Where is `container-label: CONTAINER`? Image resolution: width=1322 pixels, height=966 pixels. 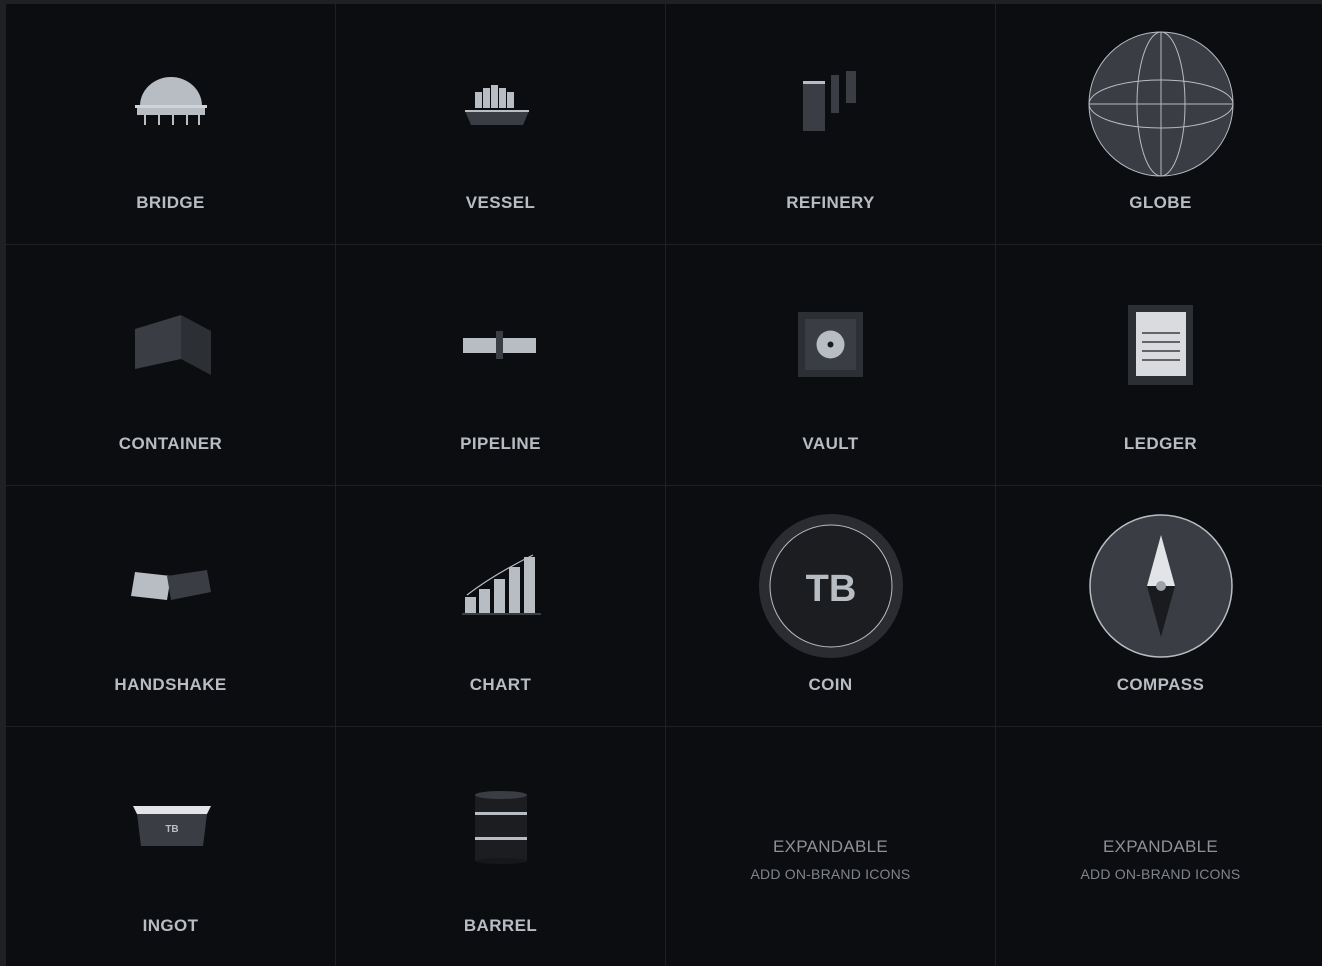 container-label: CONTAINER is located at coordinates (170, 443).